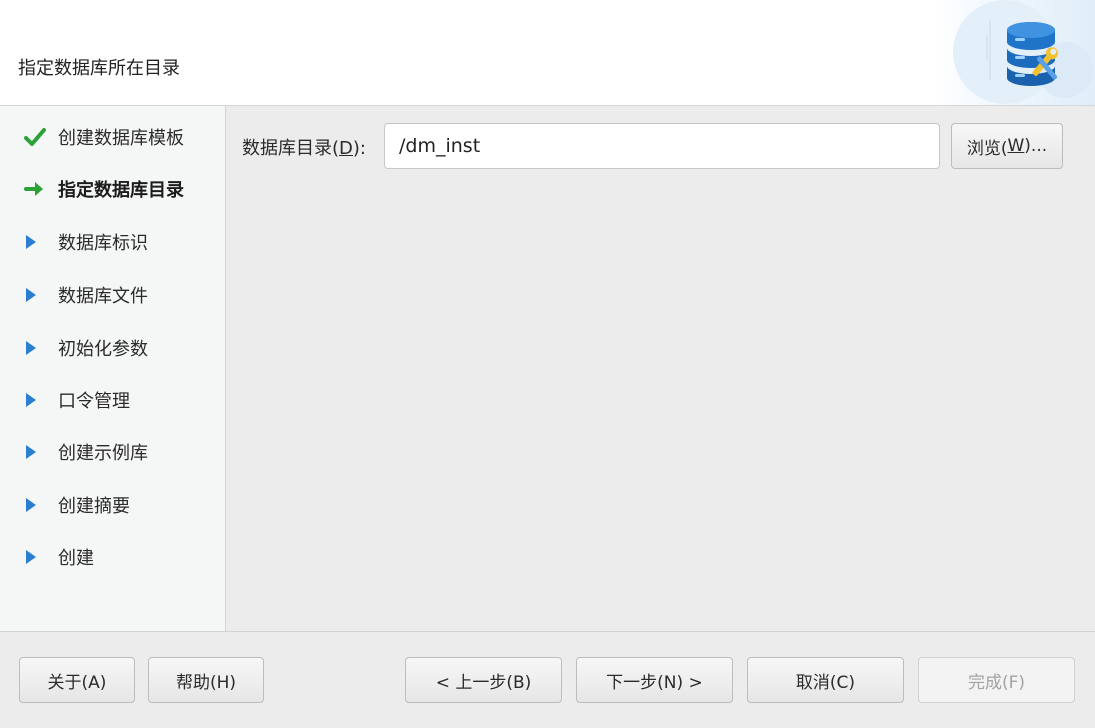 The width and height of the screenshot is (1095, 728). I want to click on step-password-management: 口令管理, so click(77, 400).